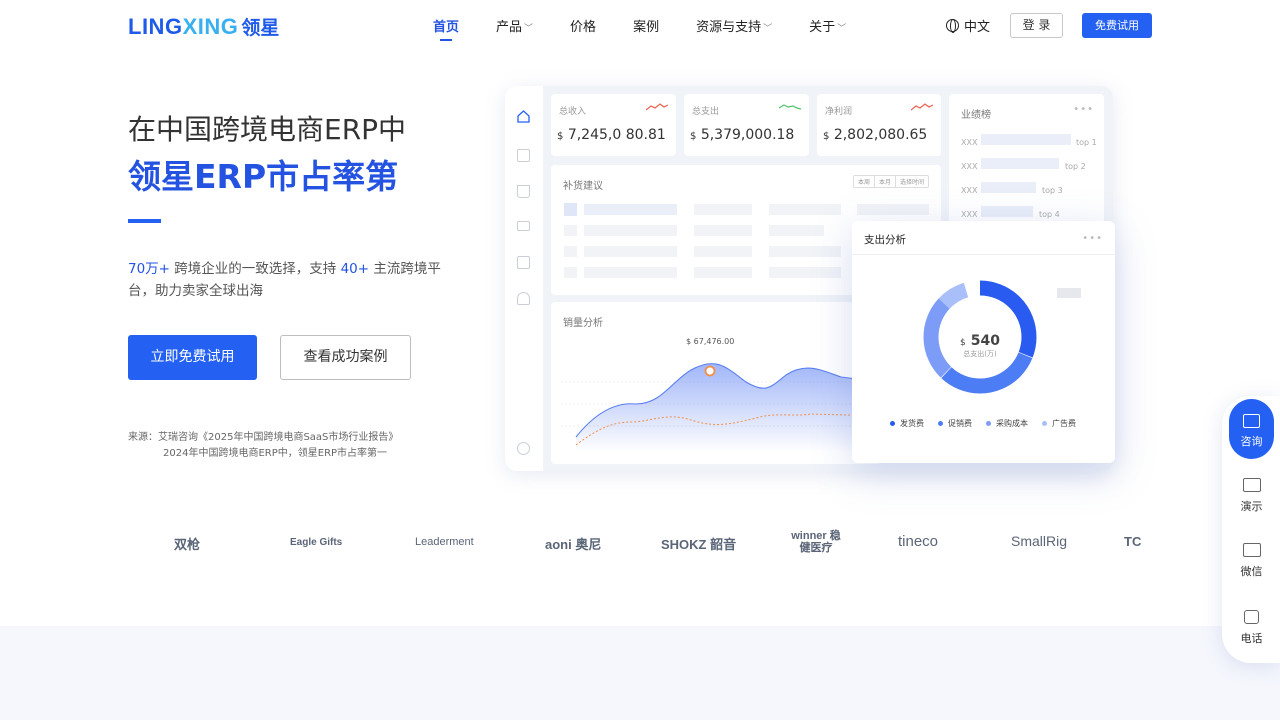  I want to click on sales-area-chart, so click(721, 407).